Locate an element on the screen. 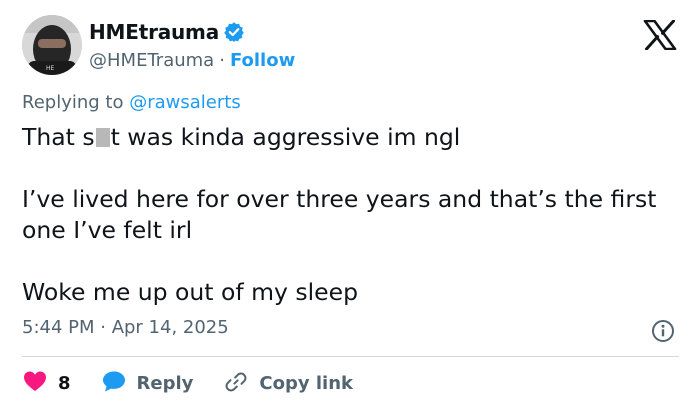  replying-prefix: Replying to is located at coordinates (73, 102).